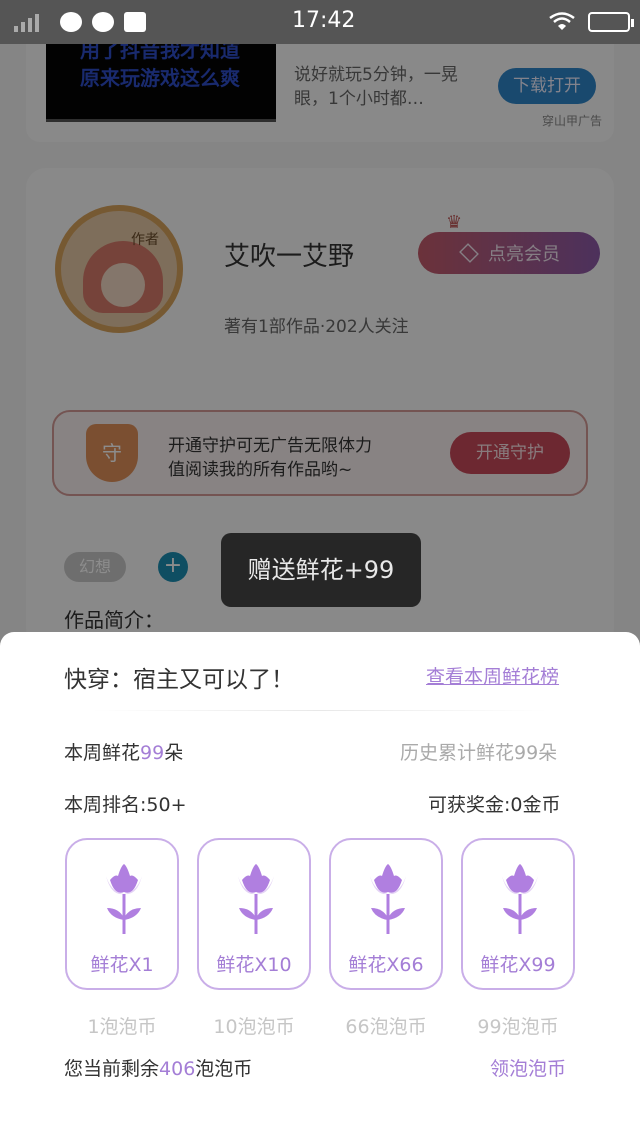  I want to click on week-flowers-label: 本周鲜花, so click(102, 753).